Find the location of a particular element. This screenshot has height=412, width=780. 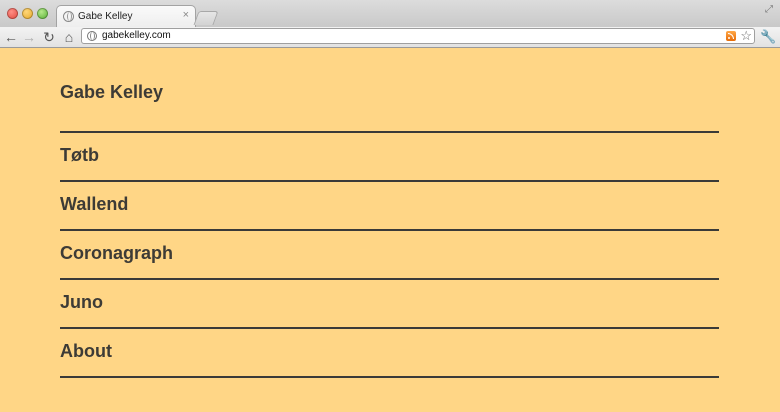

nav-link-totb: Tøtb is located at coordinates (79, 155).